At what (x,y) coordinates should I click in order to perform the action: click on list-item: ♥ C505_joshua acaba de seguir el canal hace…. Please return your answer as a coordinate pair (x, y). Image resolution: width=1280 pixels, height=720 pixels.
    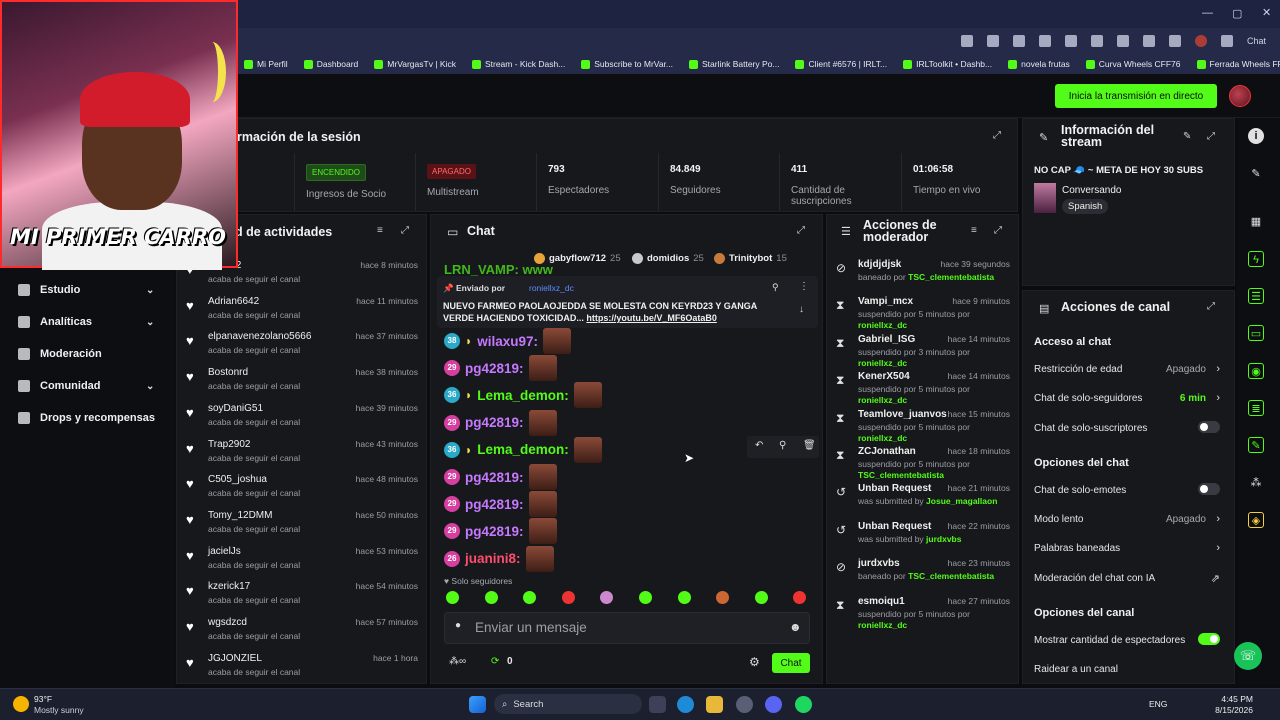
    Looking at the image, I should click on (302, 491).